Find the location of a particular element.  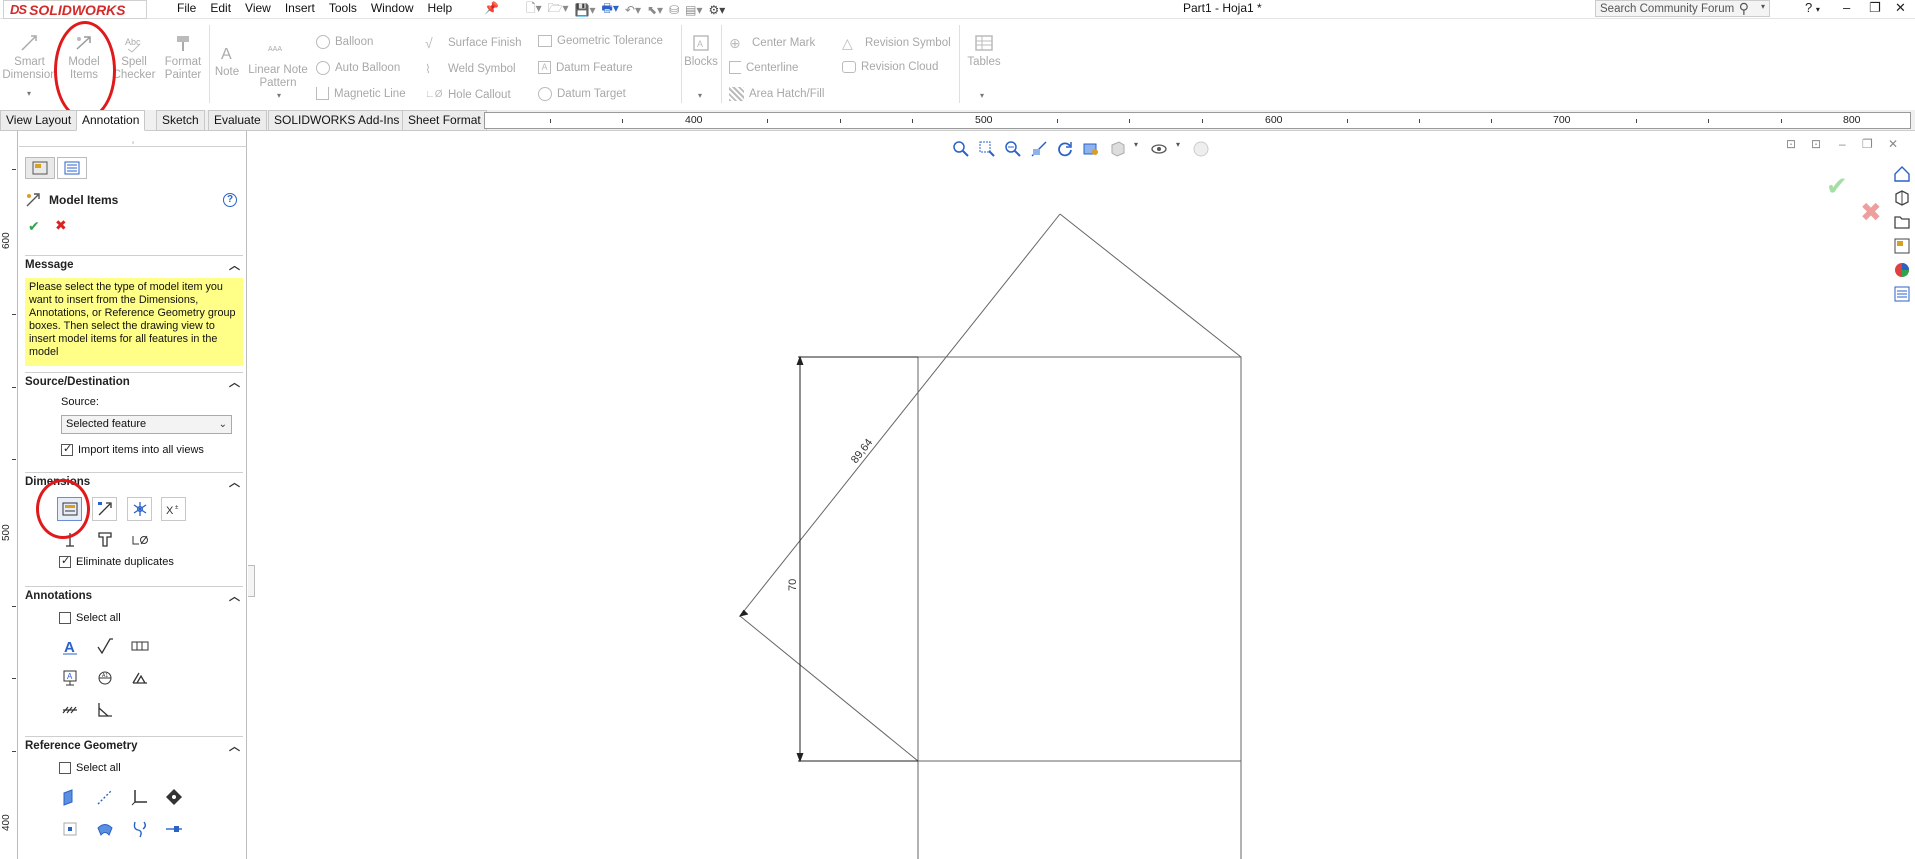

custom-properties-tab is located at coordinates (1902, 294).